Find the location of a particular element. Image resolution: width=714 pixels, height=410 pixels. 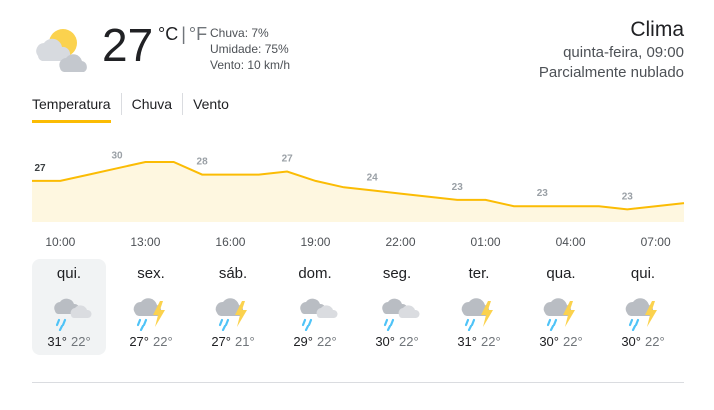

day-name: seg. is located at coordinates (397, 273).